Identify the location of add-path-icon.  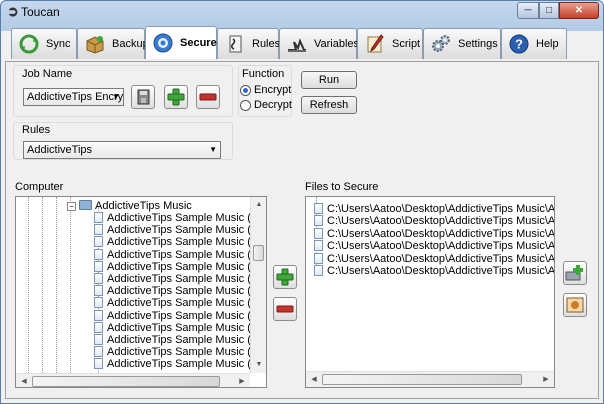
(574, 273).